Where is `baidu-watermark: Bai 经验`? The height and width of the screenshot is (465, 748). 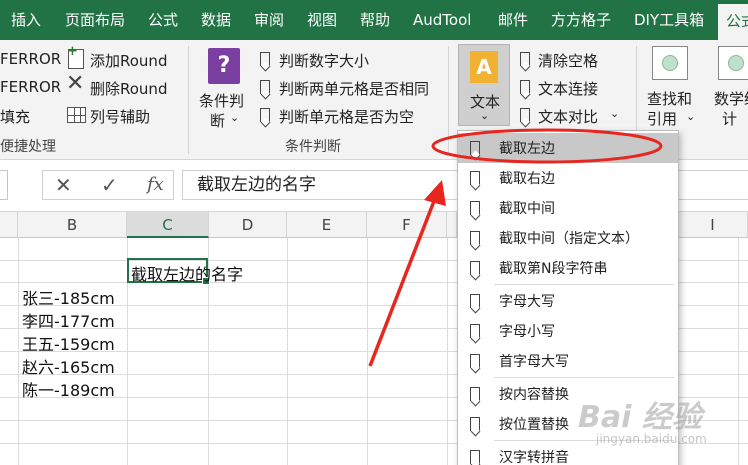
baidu-watermark: Bai 经验 is located at coordinates (640, 417).